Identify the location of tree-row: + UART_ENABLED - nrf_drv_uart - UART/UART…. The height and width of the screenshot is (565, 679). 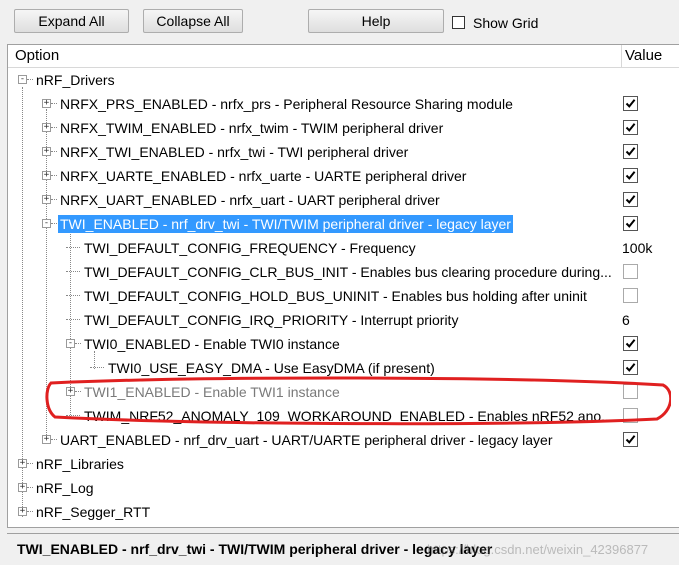
(343, 440).